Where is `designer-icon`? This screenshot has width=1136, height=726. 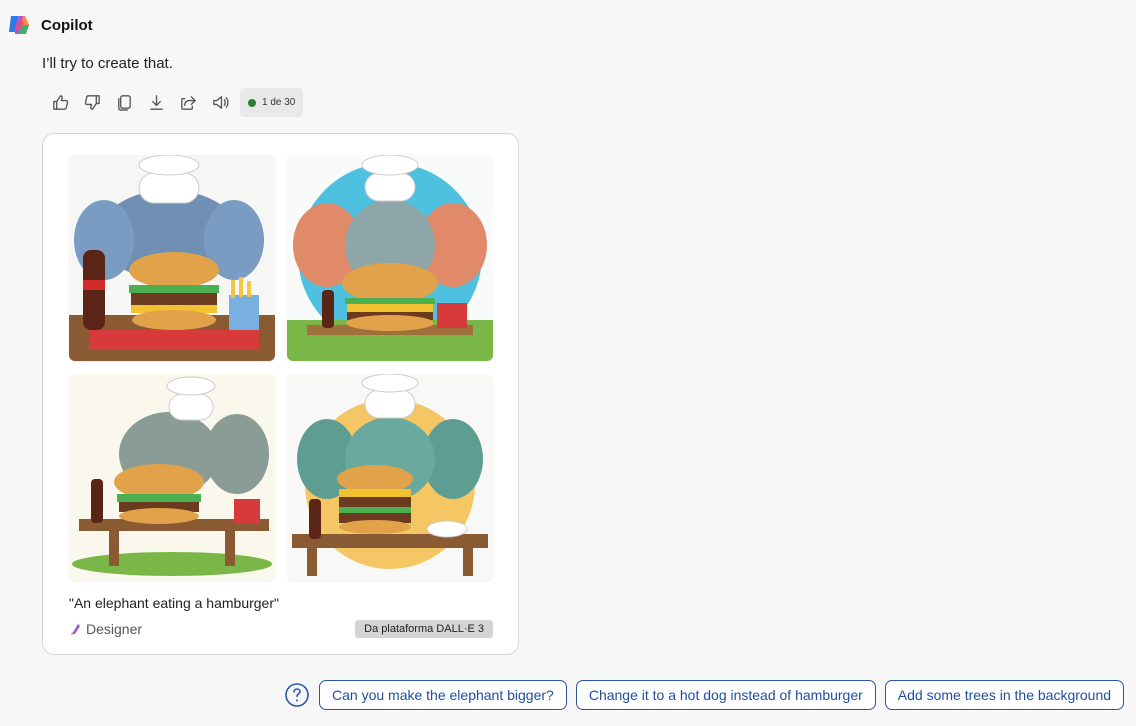
designer-icon is located at coordinates (75, 629).